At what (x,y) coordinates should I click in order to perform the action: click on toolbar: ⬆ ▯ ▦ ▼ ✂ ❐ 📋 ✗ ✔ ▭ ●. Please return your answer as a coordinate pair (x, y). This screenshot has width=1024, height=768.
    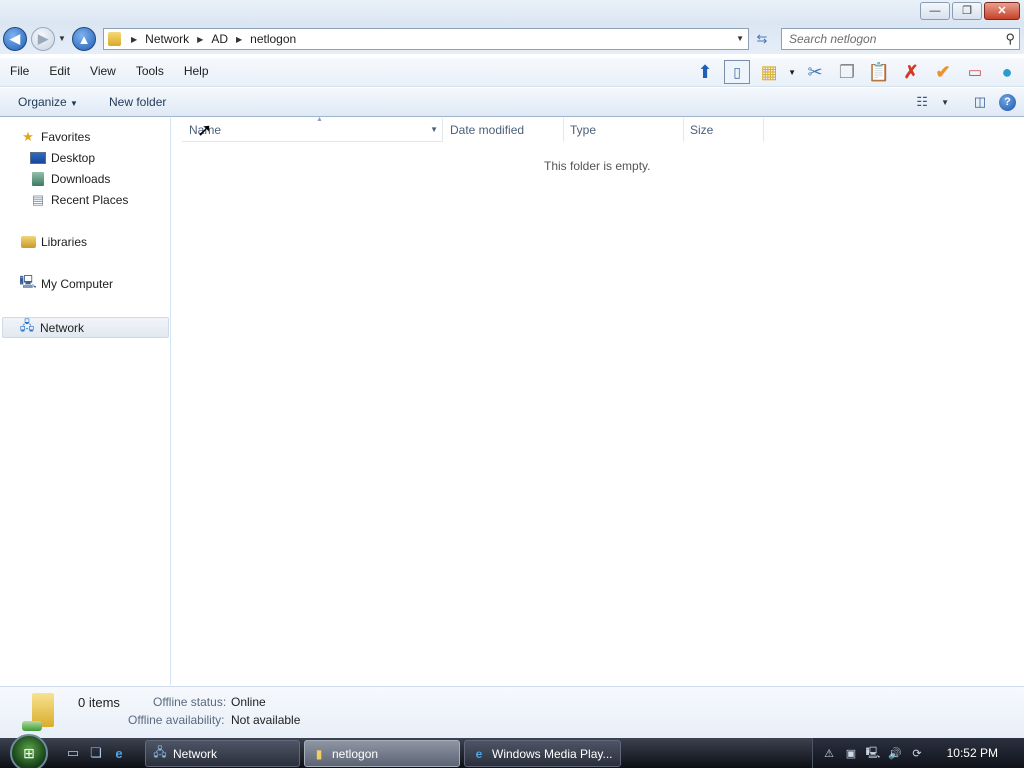
    Looking at the image, I should click on (856, 72).